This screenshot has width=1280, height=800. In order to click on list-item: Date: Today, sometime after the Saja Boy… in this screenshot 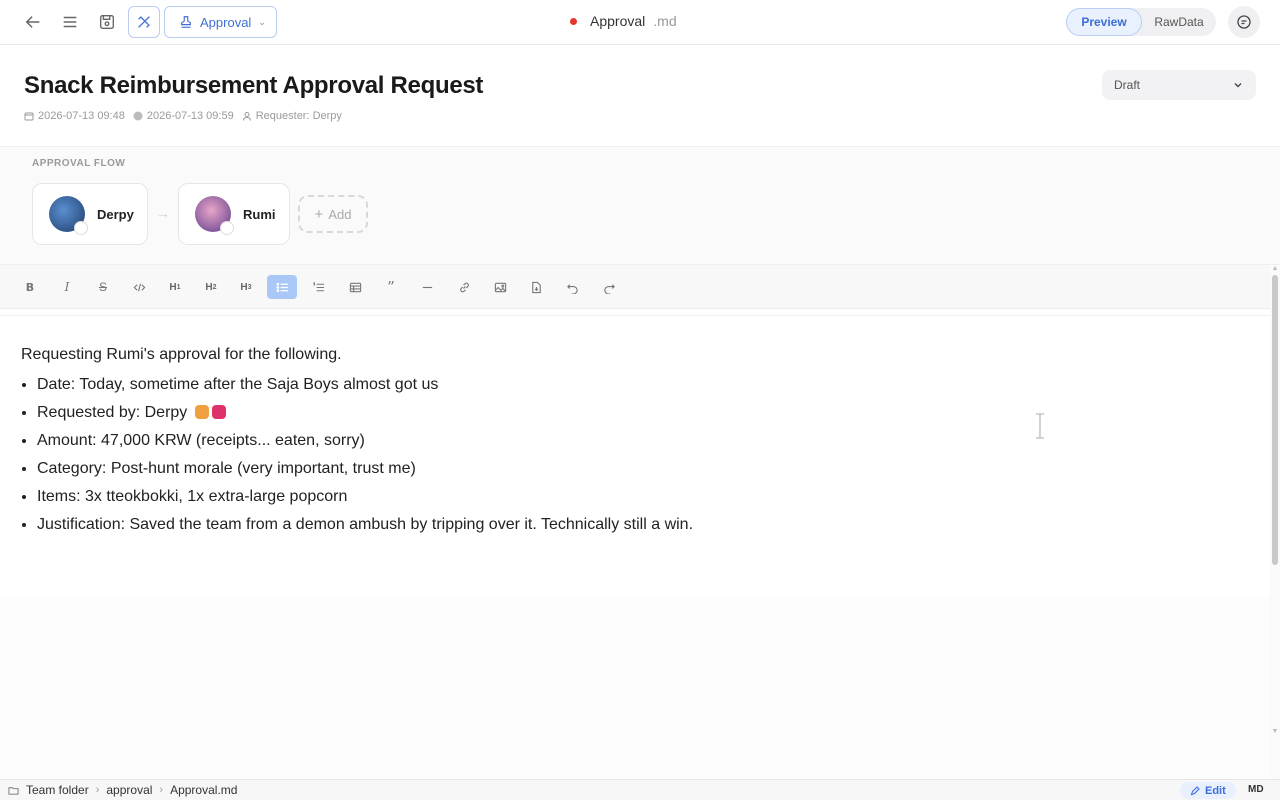, I will do `click(365, 388)`.